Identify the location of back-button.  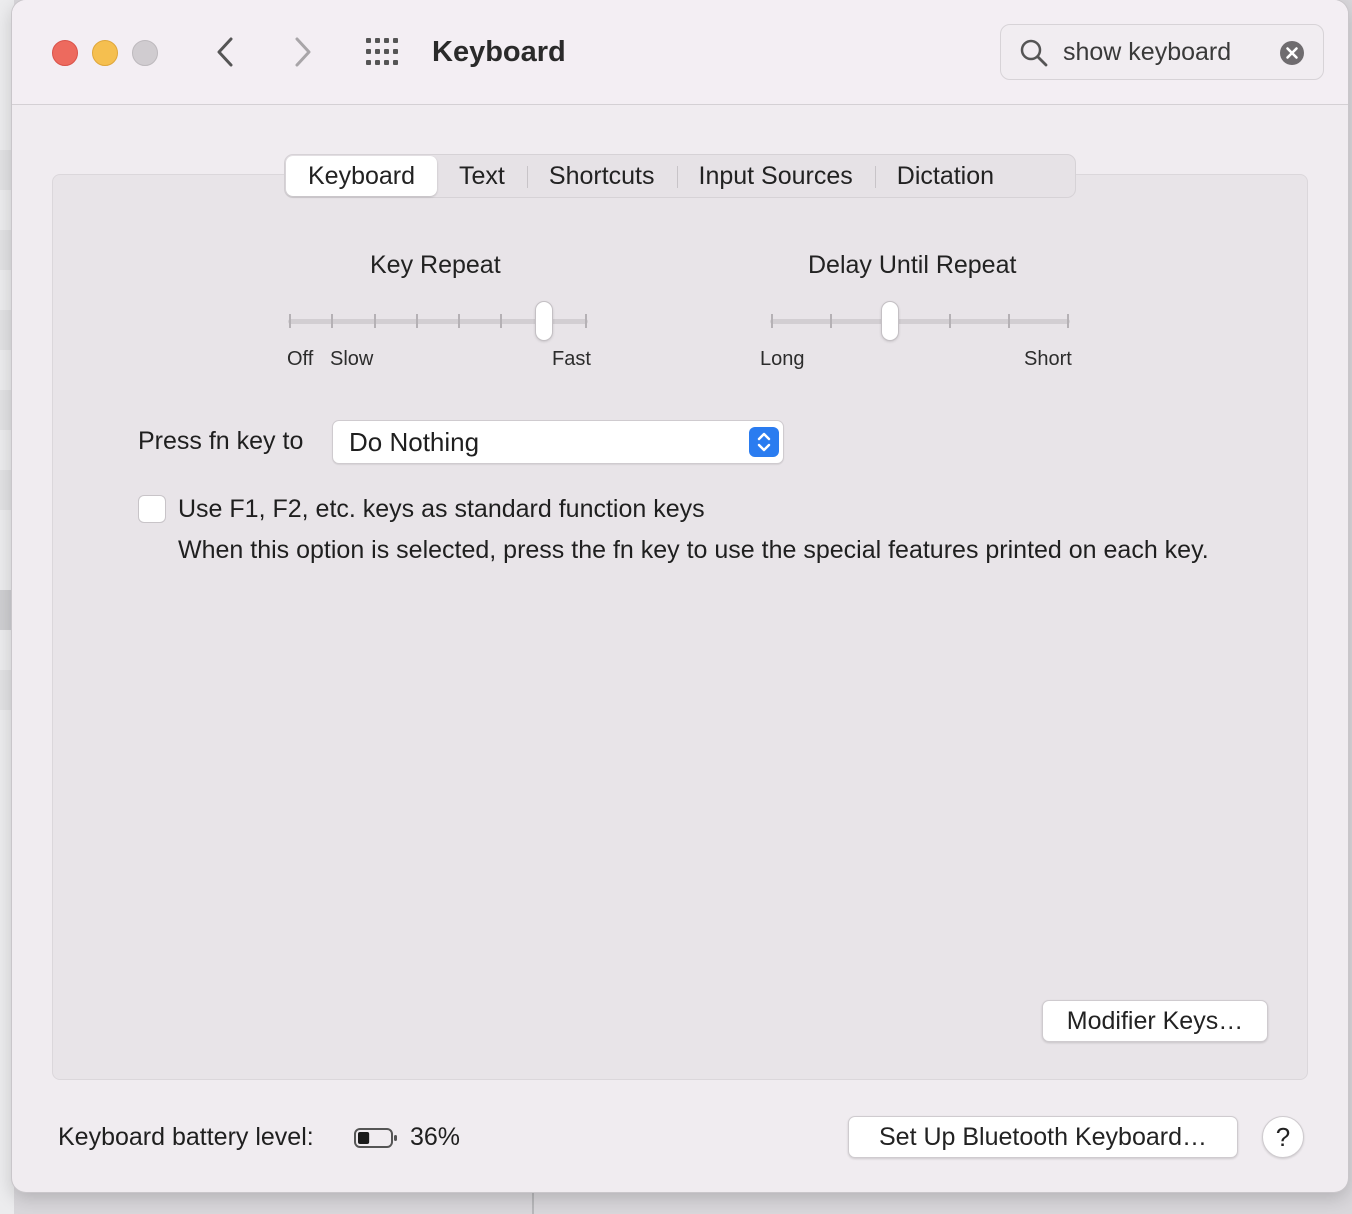
(226, 52).